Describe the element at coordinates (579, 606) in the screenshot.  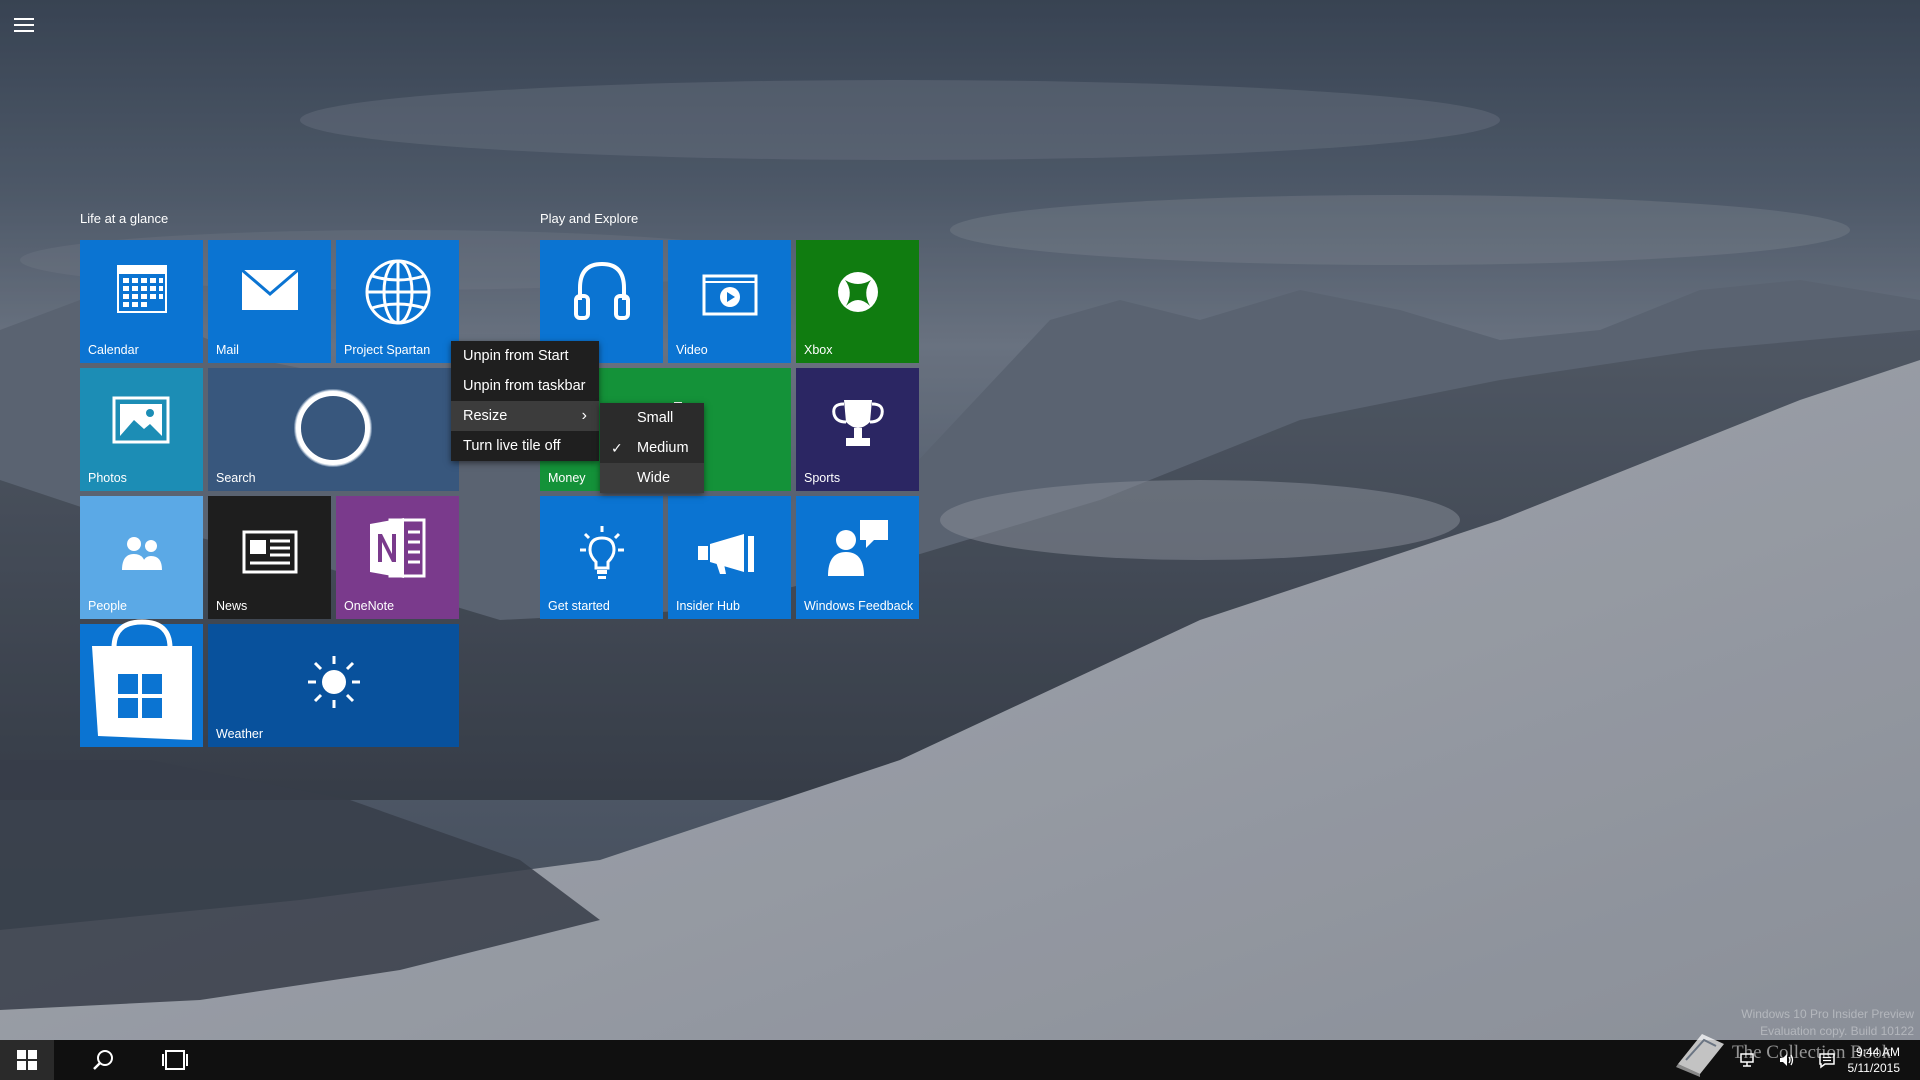
I see `tile-label: Get started` at that location.